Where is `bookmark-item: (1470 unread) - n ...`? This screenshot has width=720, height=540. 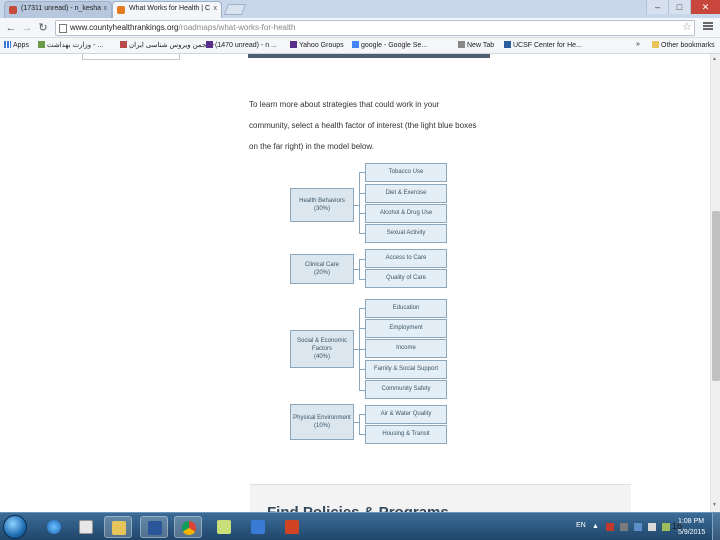 bookmark-item: (1470 unread) - n ... is located at coordinates (241, 45).